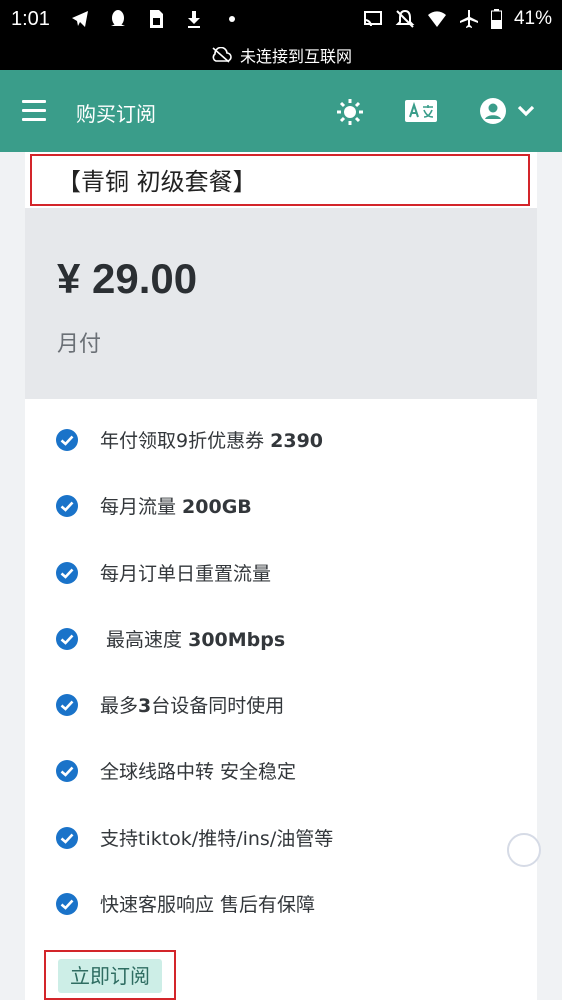  What do you see at coordinates (127, 278) in the screenshot?
I see `plan-price: ¥ 29.00` at bounding box center [127, 278].